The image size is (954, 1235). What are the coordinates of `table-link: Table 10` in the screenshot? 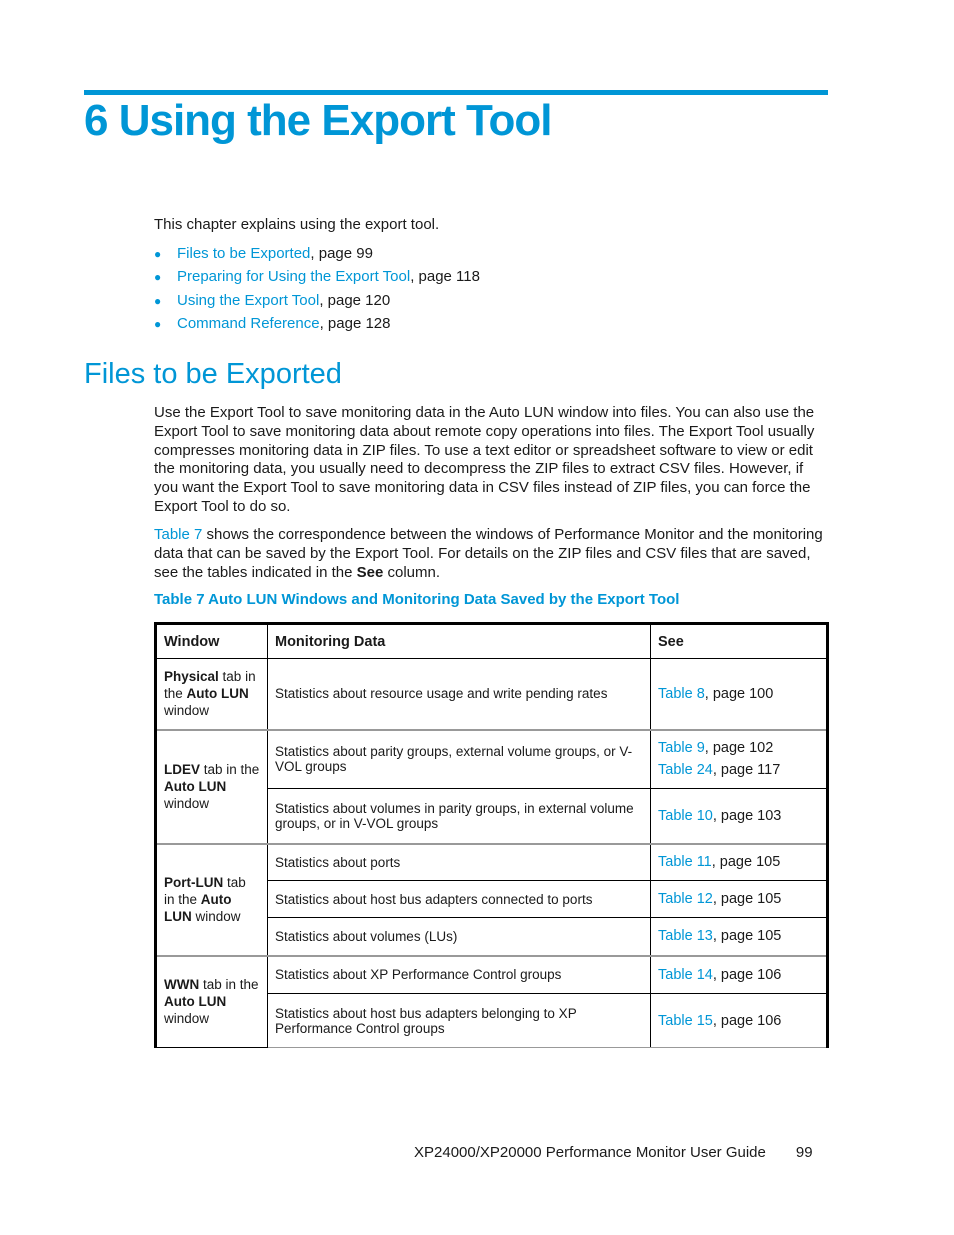 It's located at (685, 816).